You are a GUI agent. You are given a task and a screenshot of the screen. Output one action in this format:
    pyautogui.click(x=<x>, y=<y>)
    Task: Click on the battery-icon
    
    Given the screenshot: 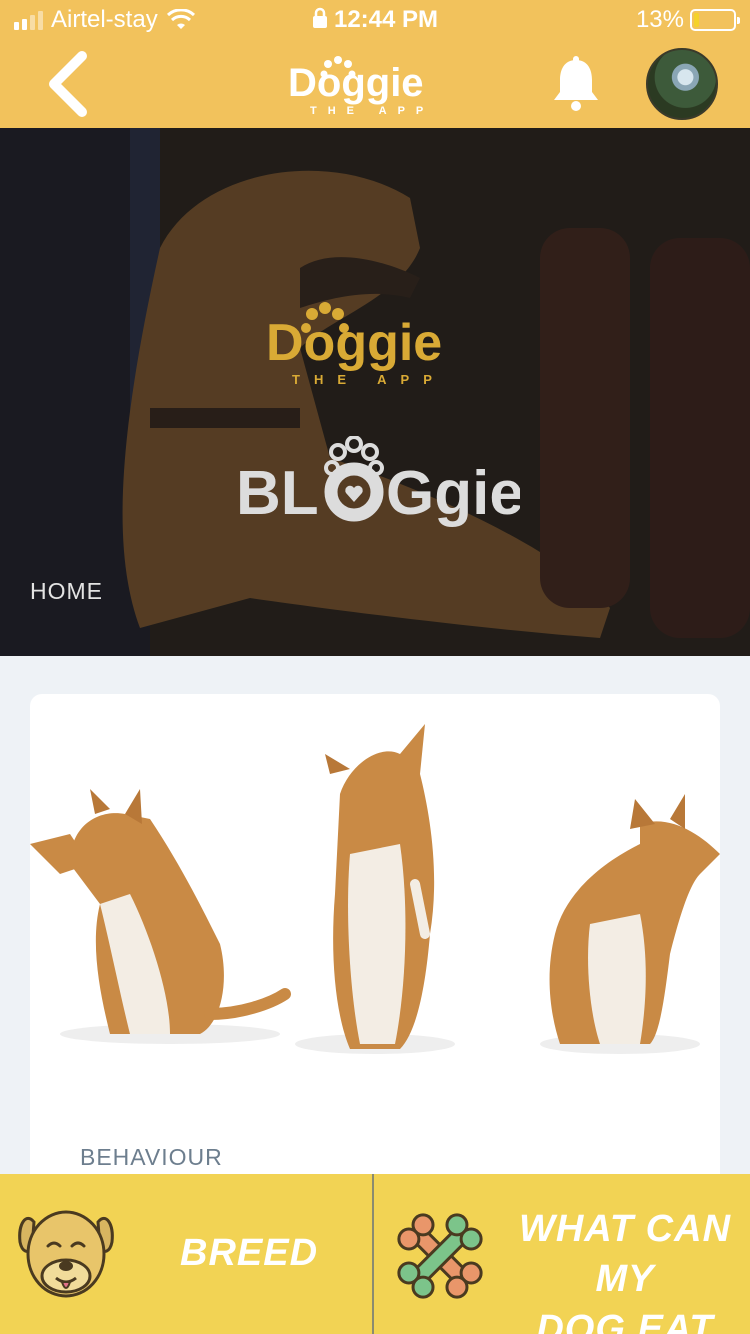 What is the action you would take?
    pyautogui.click(x=715, y=20)
    